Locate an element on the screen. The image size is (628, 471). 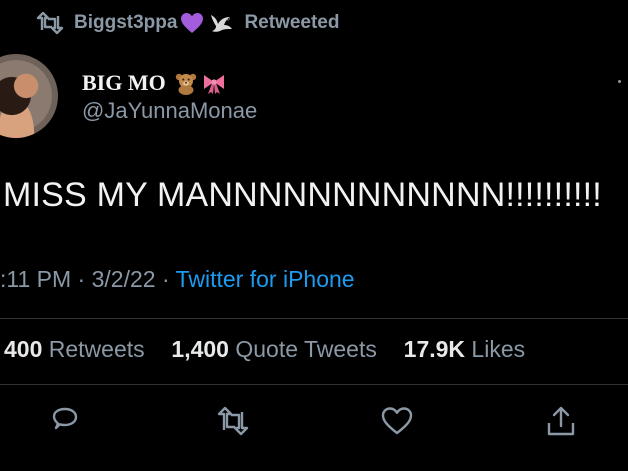
author-display-name: BIG MO is located at coordinates (154, 83).